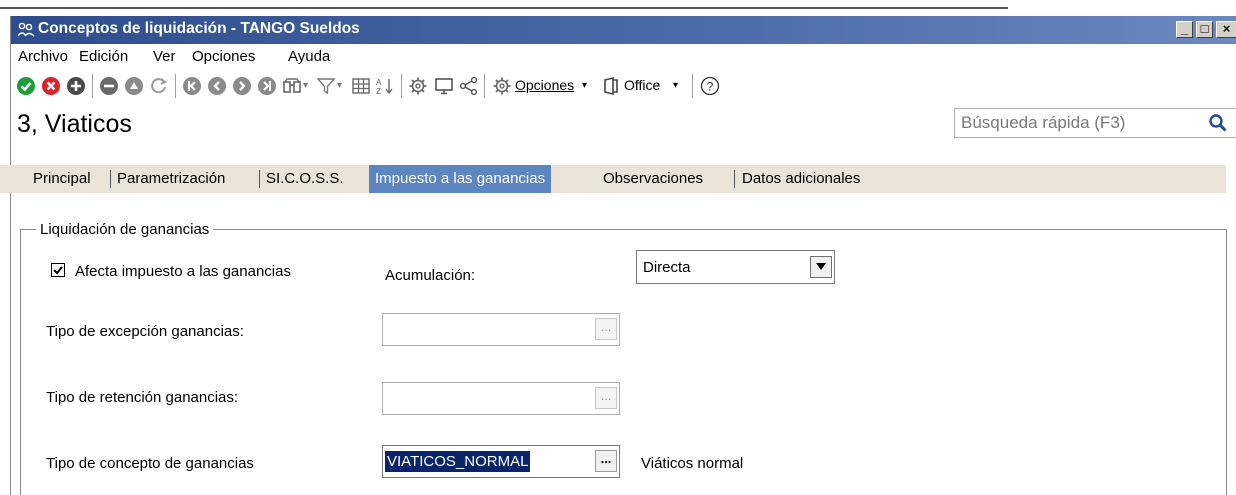  What do you see at coordinates (339, 85) in the screenshot?
I see `filter-dropdown-icon: ▾` at bounding box center [339, 85].